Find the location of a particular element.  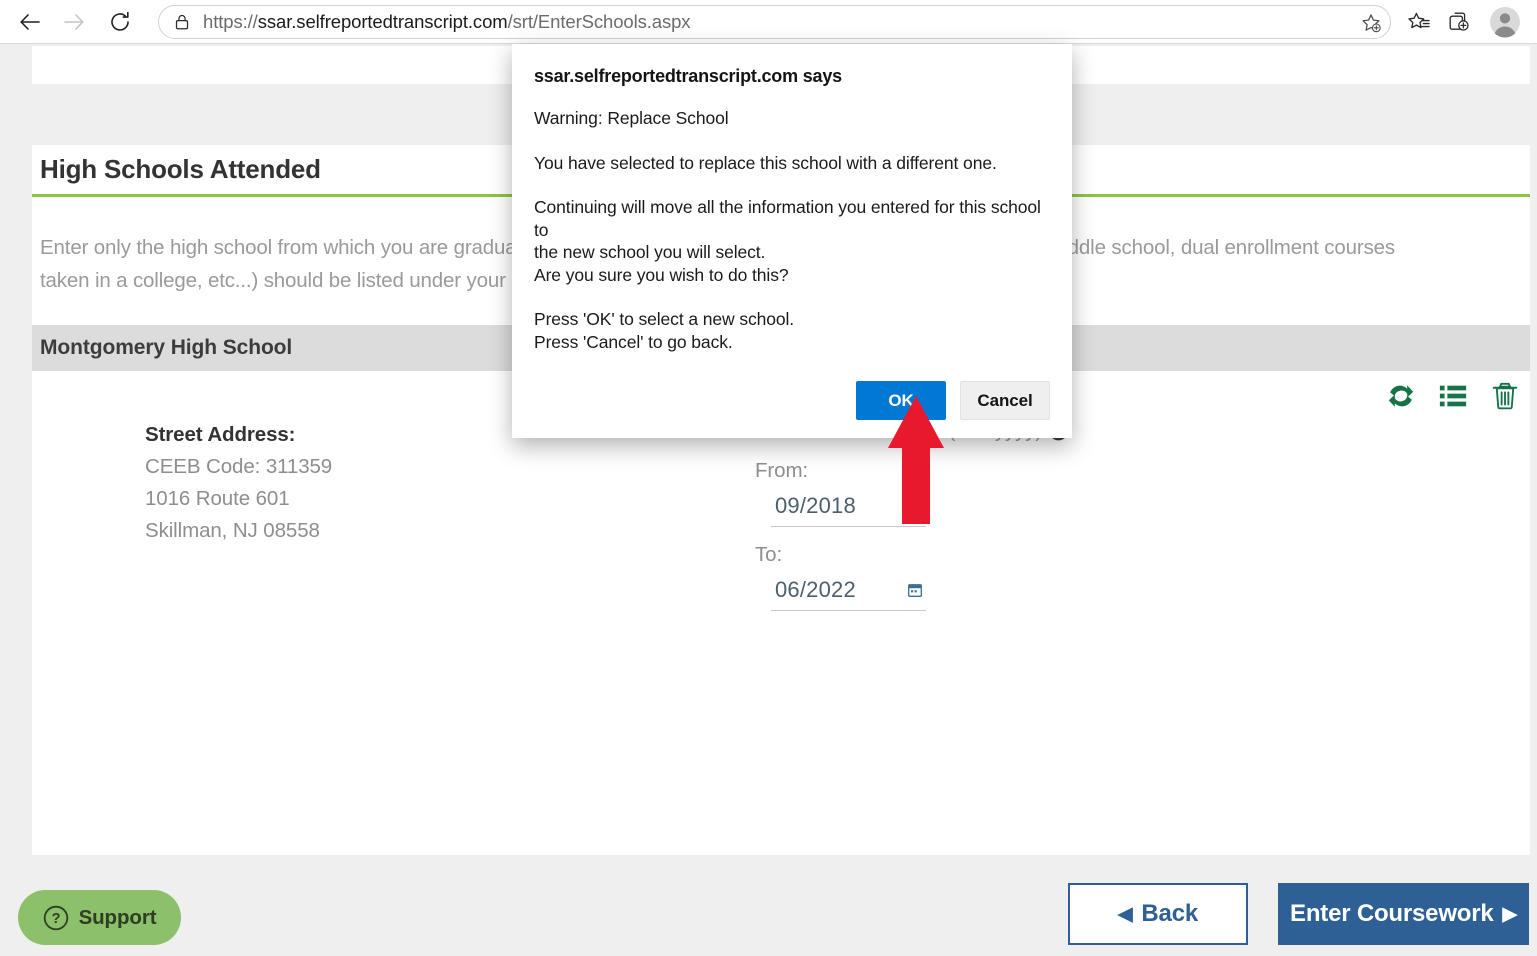

list-icon is located at coordinates (1453, 396).